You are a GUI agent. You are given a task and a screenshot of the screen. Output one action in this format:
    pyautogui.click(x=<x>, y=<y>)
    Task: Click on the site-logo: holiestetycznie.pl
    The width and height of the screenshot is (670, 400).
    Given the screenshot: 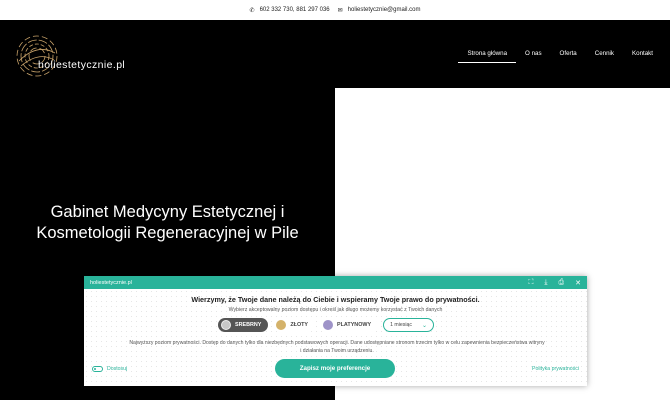 What is the action you would take?
    pyautogui.click(x=99, y=56)
    